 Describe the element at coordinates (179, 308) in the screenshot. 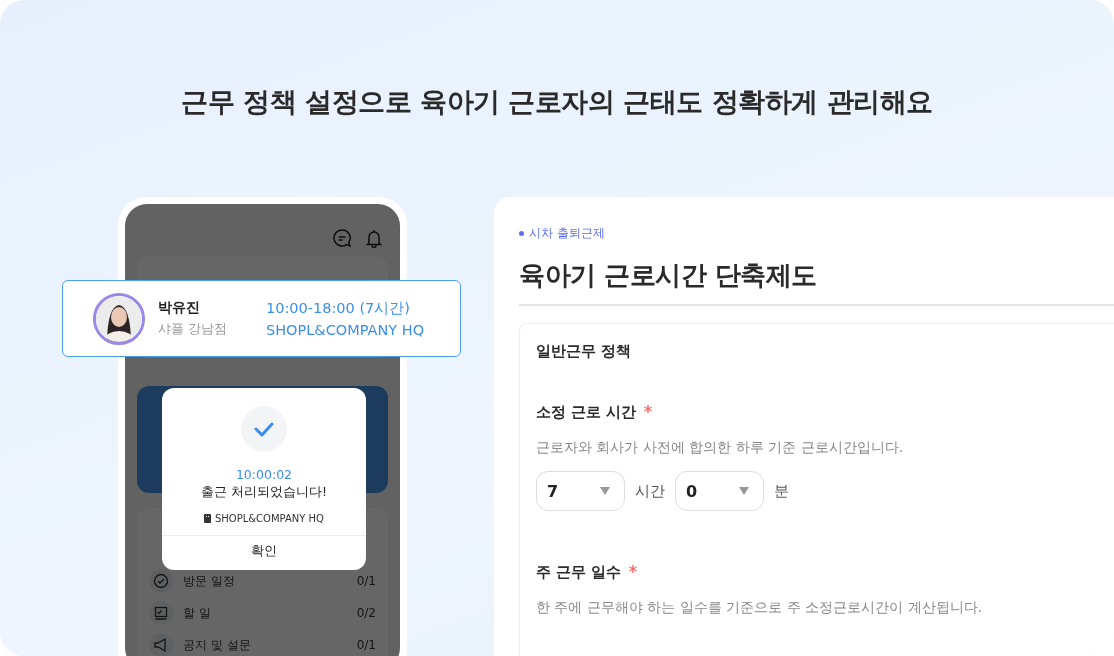

I see `employee-name: 박유진` at that location.